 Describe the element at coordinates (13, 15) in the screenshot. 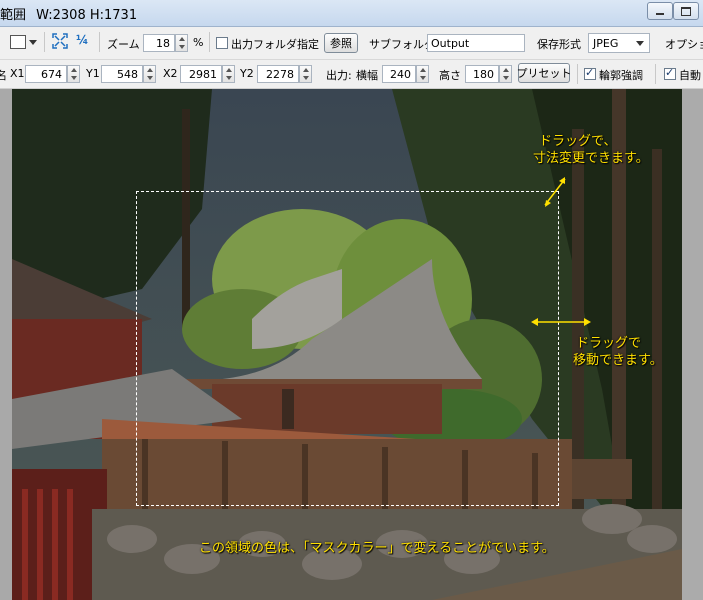

I see `window-title-text: 範囲` at that location.